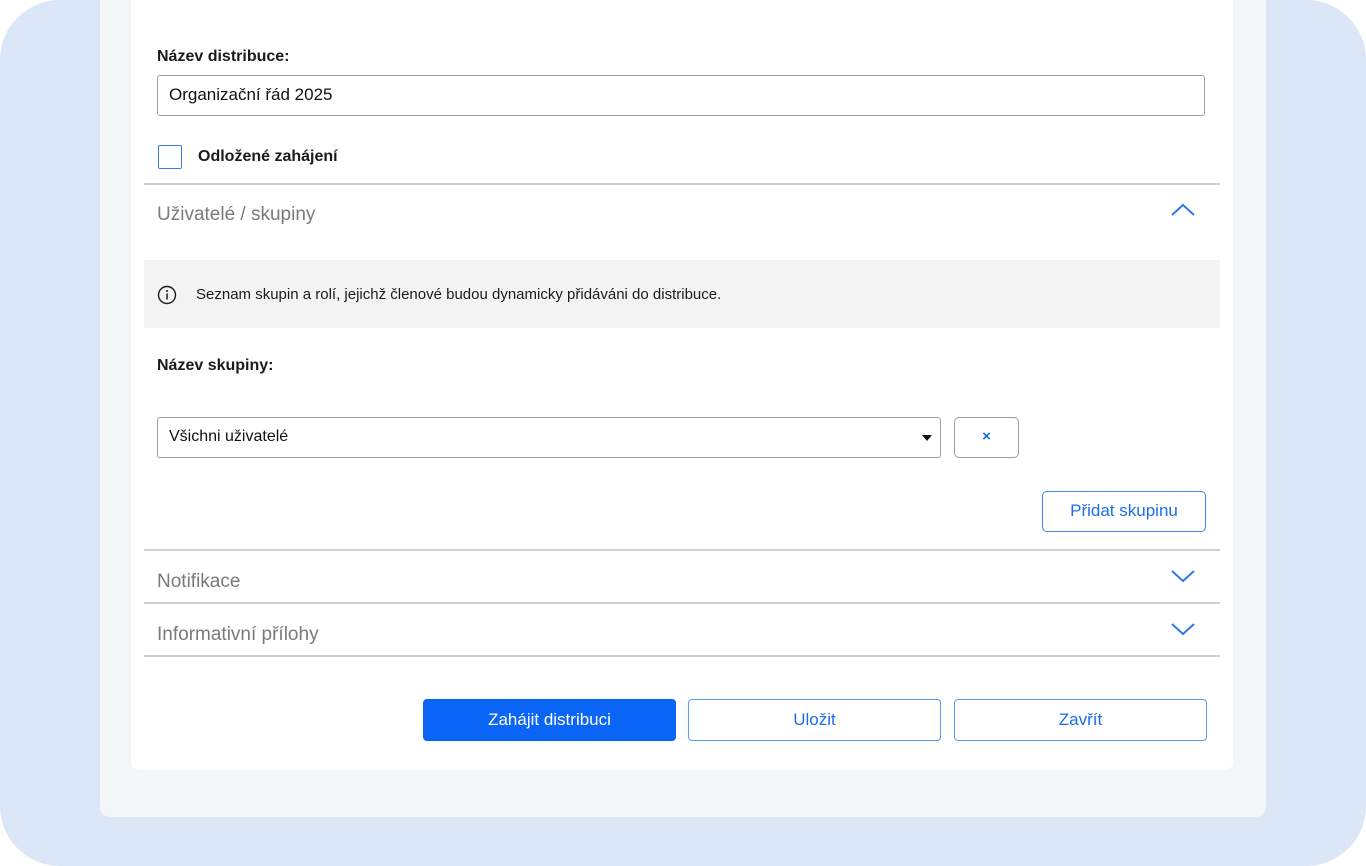 Image resolution: width=1366 pixels, height=866 pixels. What do you see at coordinates (170, 157) in the screenshot?
I see `delayed-start-checkbox` at bounding box center [170, 157].